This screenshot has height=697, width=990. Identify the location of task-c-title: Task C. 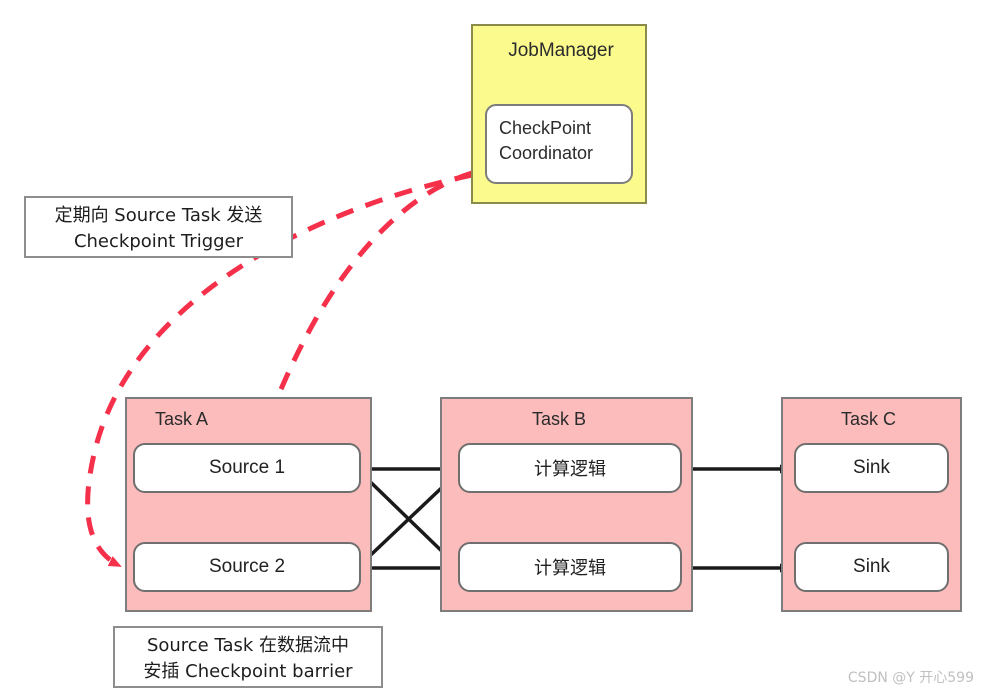
(869, 419).